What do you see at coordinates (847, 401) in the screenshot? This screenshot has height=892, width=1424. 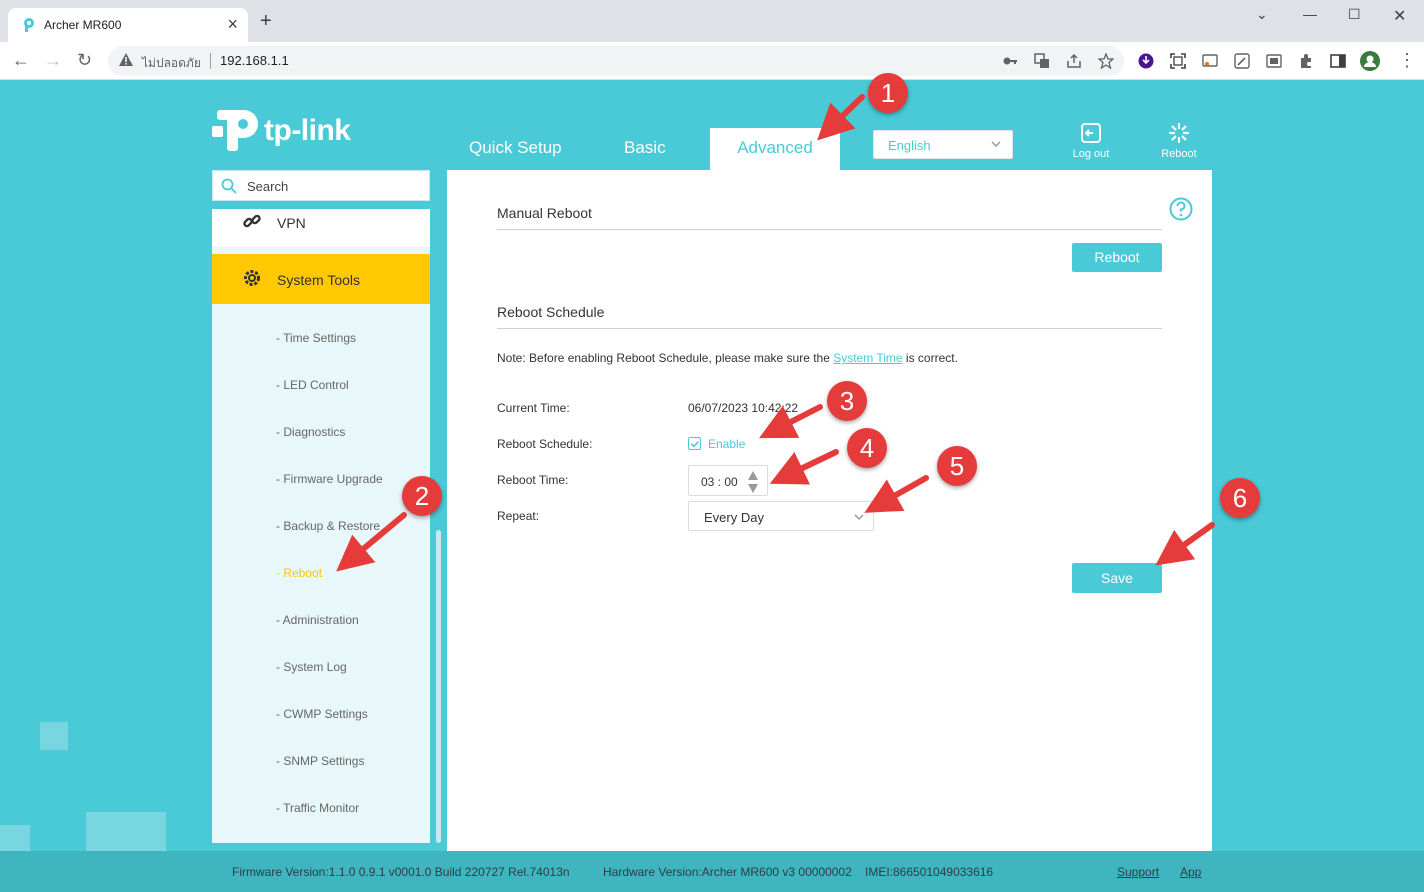 I see `annotation-badge-3: 3` at bounding box center [847, 401].